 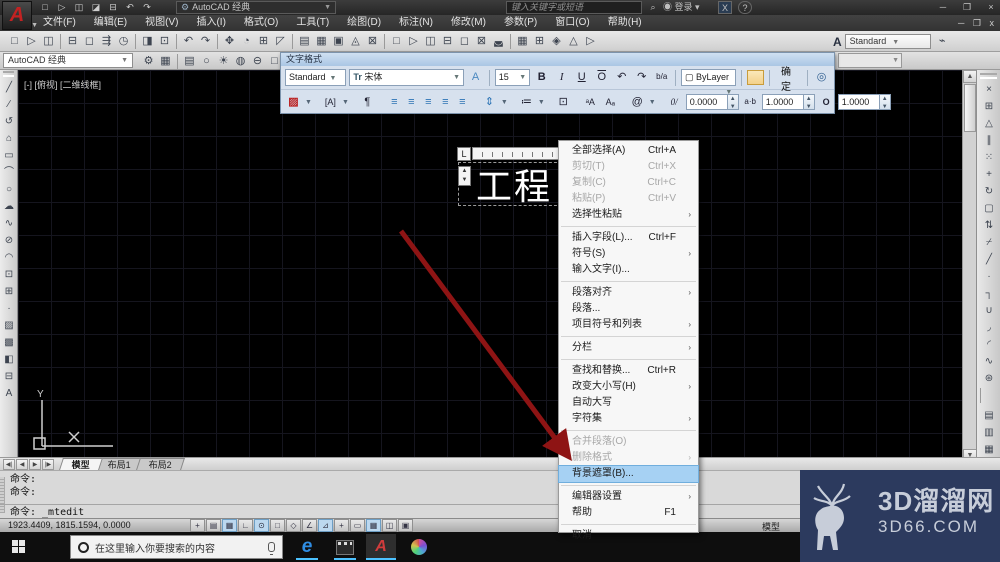 What do you see at coordinates (364, 23) in the screenshot?
I see `menu-6: 绘图(D)` at bounding box center [364, 23].